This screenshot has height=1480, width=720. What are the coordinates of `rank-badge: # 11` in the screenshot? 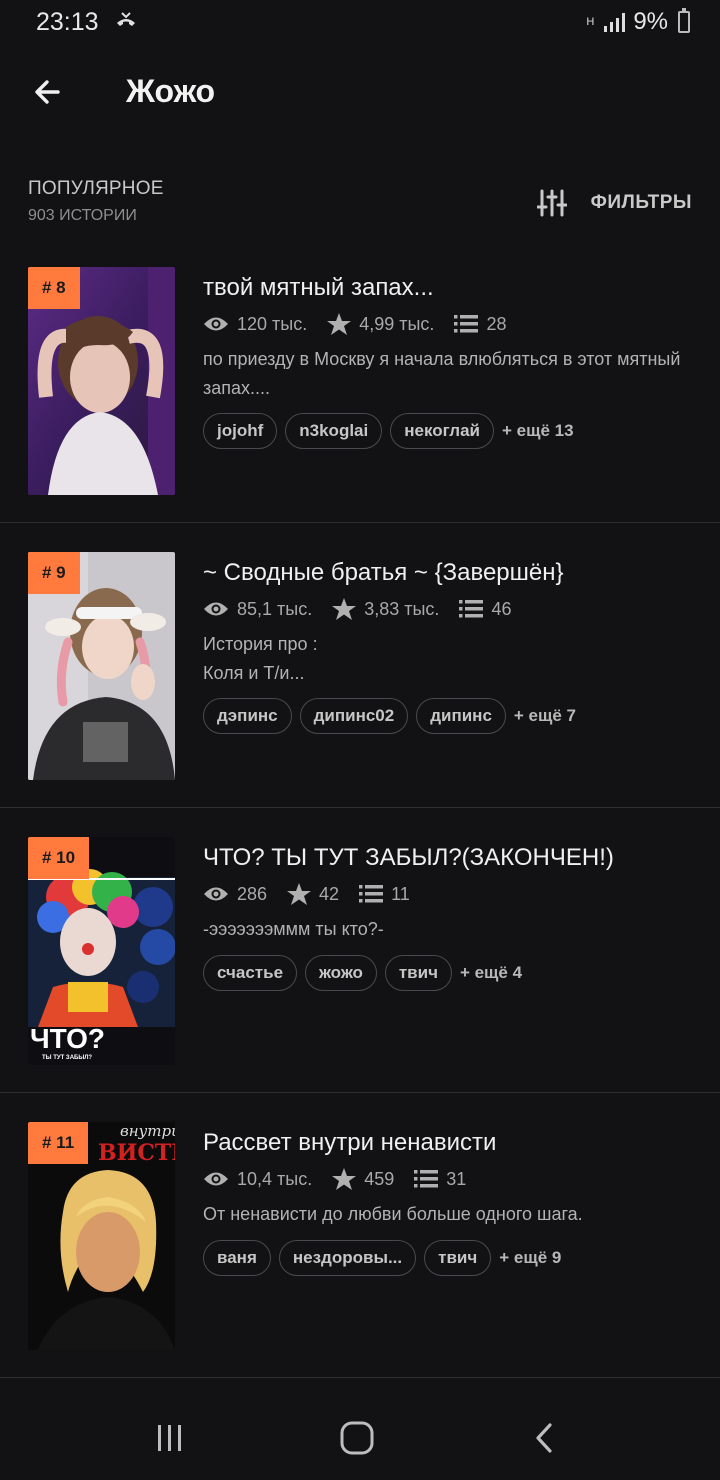 It's located at (58, 1143).